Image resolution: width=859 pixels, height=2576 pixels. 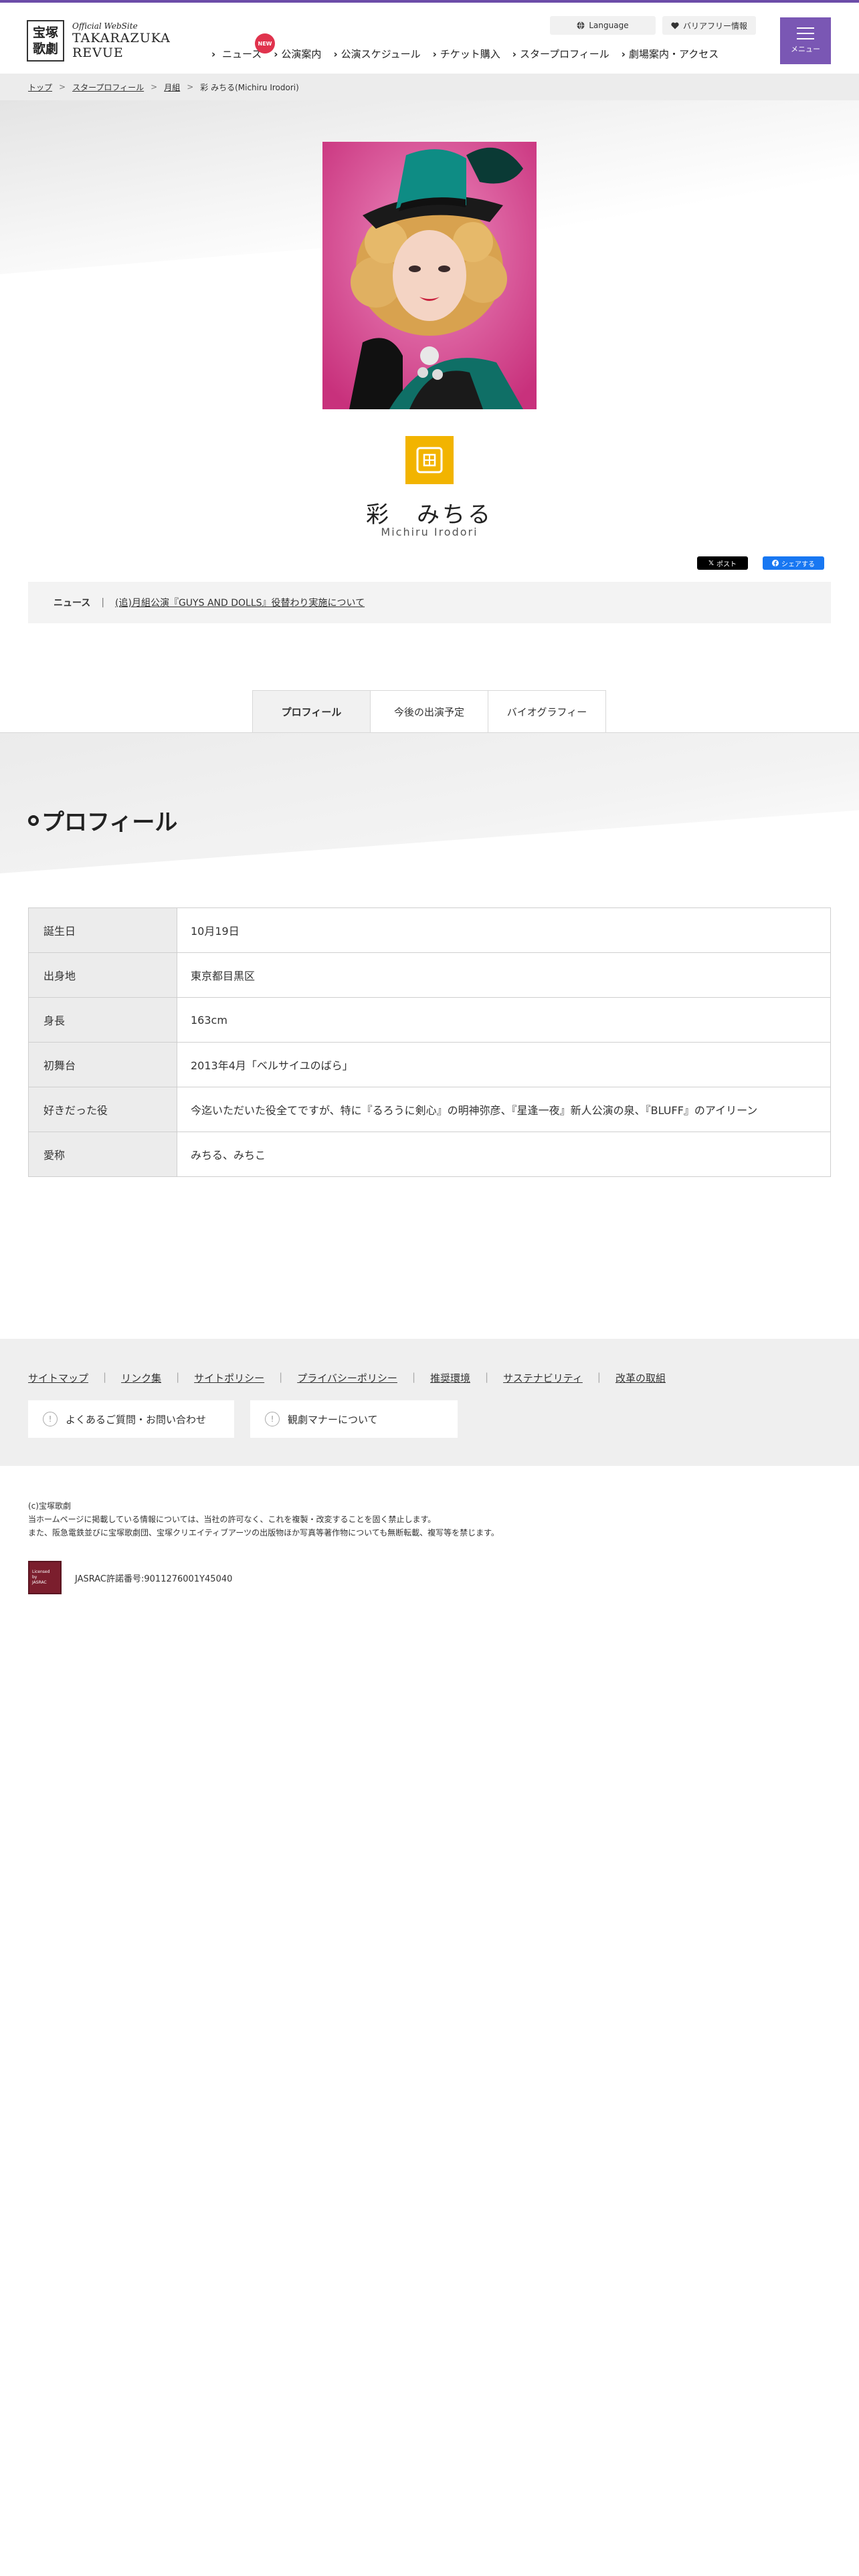 What do you see at coordinates (543, 1378) in the screenshot?
I see `footer-link-sustainability: サステナビリティ` at bounding box center [543, 1378].